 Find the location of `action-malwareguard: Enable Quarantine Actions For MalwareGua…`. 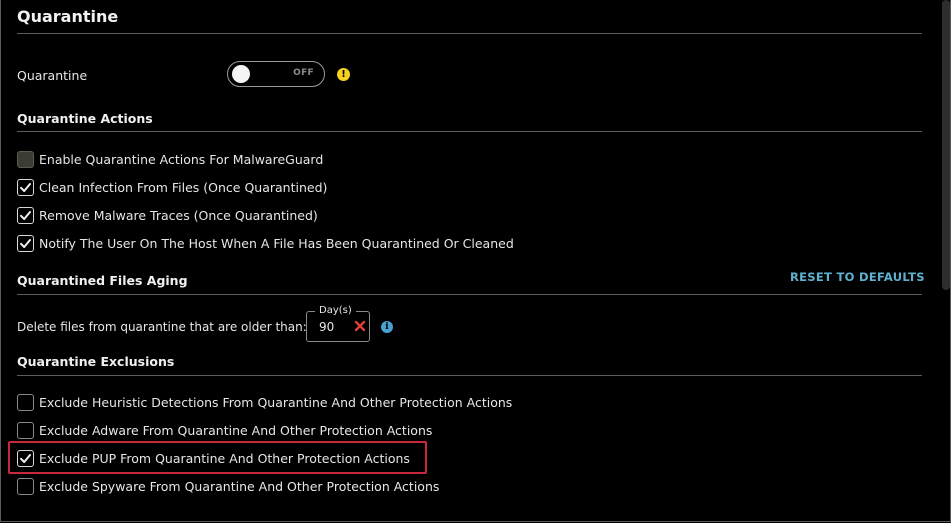

action-malwareguard: Enable Quarantine Actions For MalwareGua… is located at coordinates (170, 159).